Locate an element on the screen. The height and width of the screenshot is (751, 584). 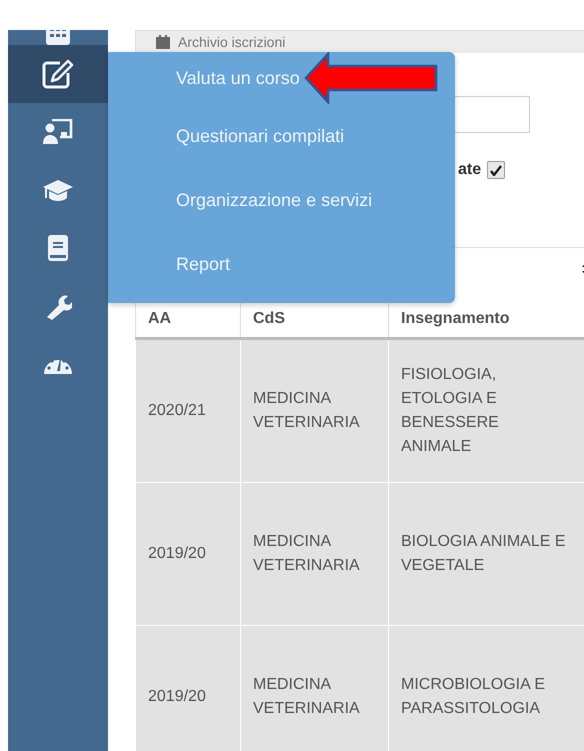
table-cell: BIOLOGIA ANIMALE E VEGETALE is located at coordinates (486, 554).